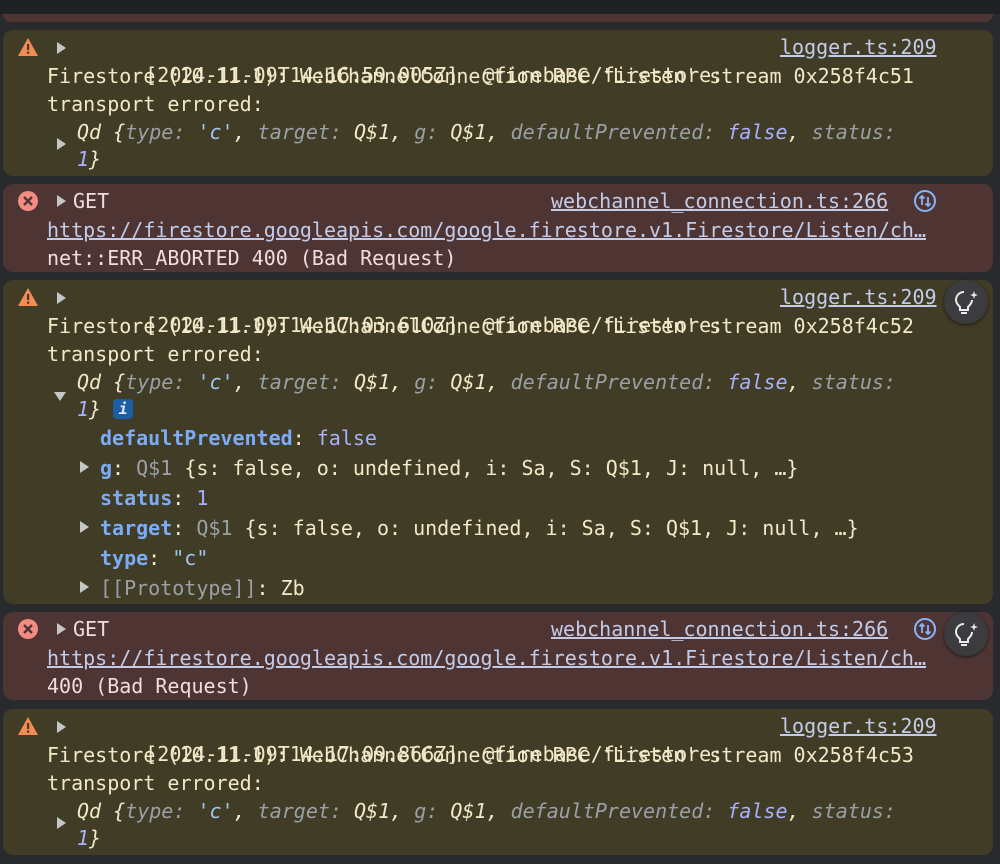 This screenshot has height=864, width=1000. Describe the element at coordinates (154, 558) in the screenshot. I see `object-property: type: "c"` at that location.